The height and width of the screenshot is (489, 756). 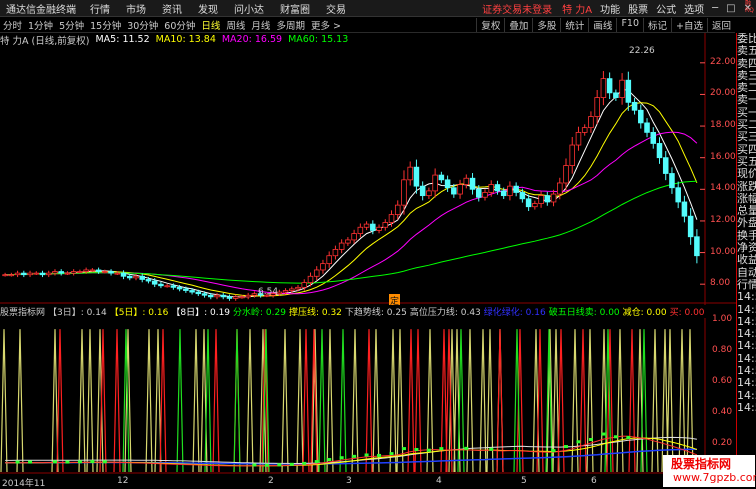 I want to click on date-tick: 3, so click(x=349, y=481).